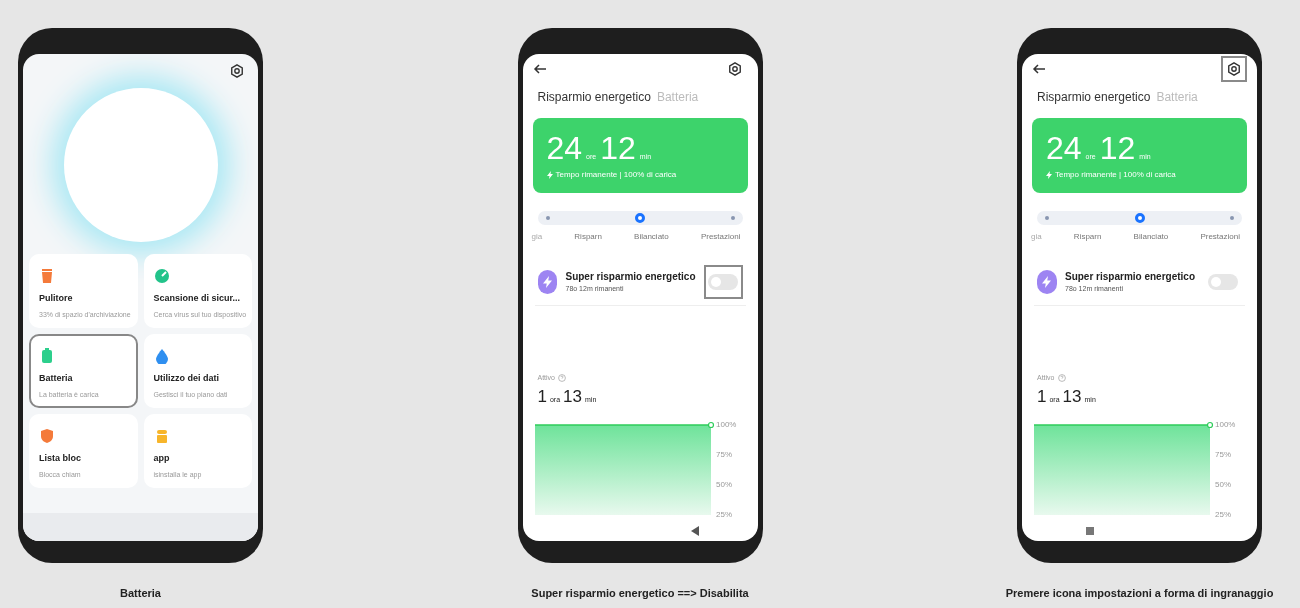 The width and height of the screenshot is (1300, 608). Describe the element at coordinates (695, 531) in the screenshot. I see `back-nav-icon` at that location.